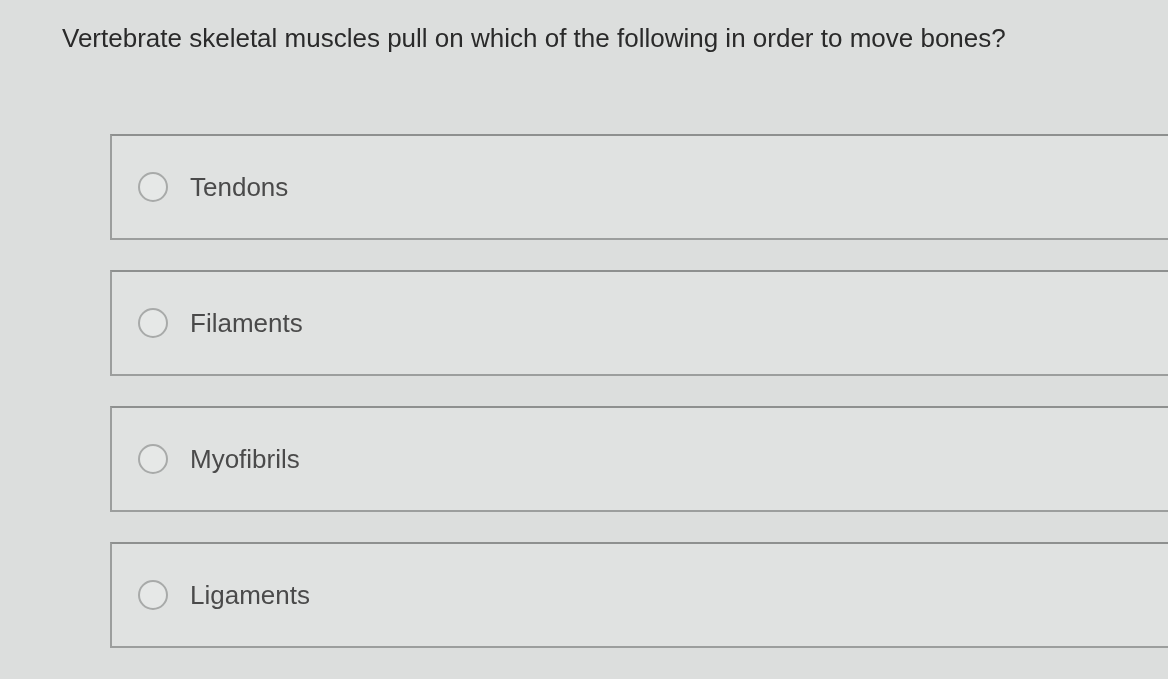 This screenshot has height=679, width=1168. What do you see at coordinates (534, 38) in the screenshot?
I see `question-text: Vertebrate skeletal muscles pull on which of the following in order to move bones?` at bounding box center [534, 38].